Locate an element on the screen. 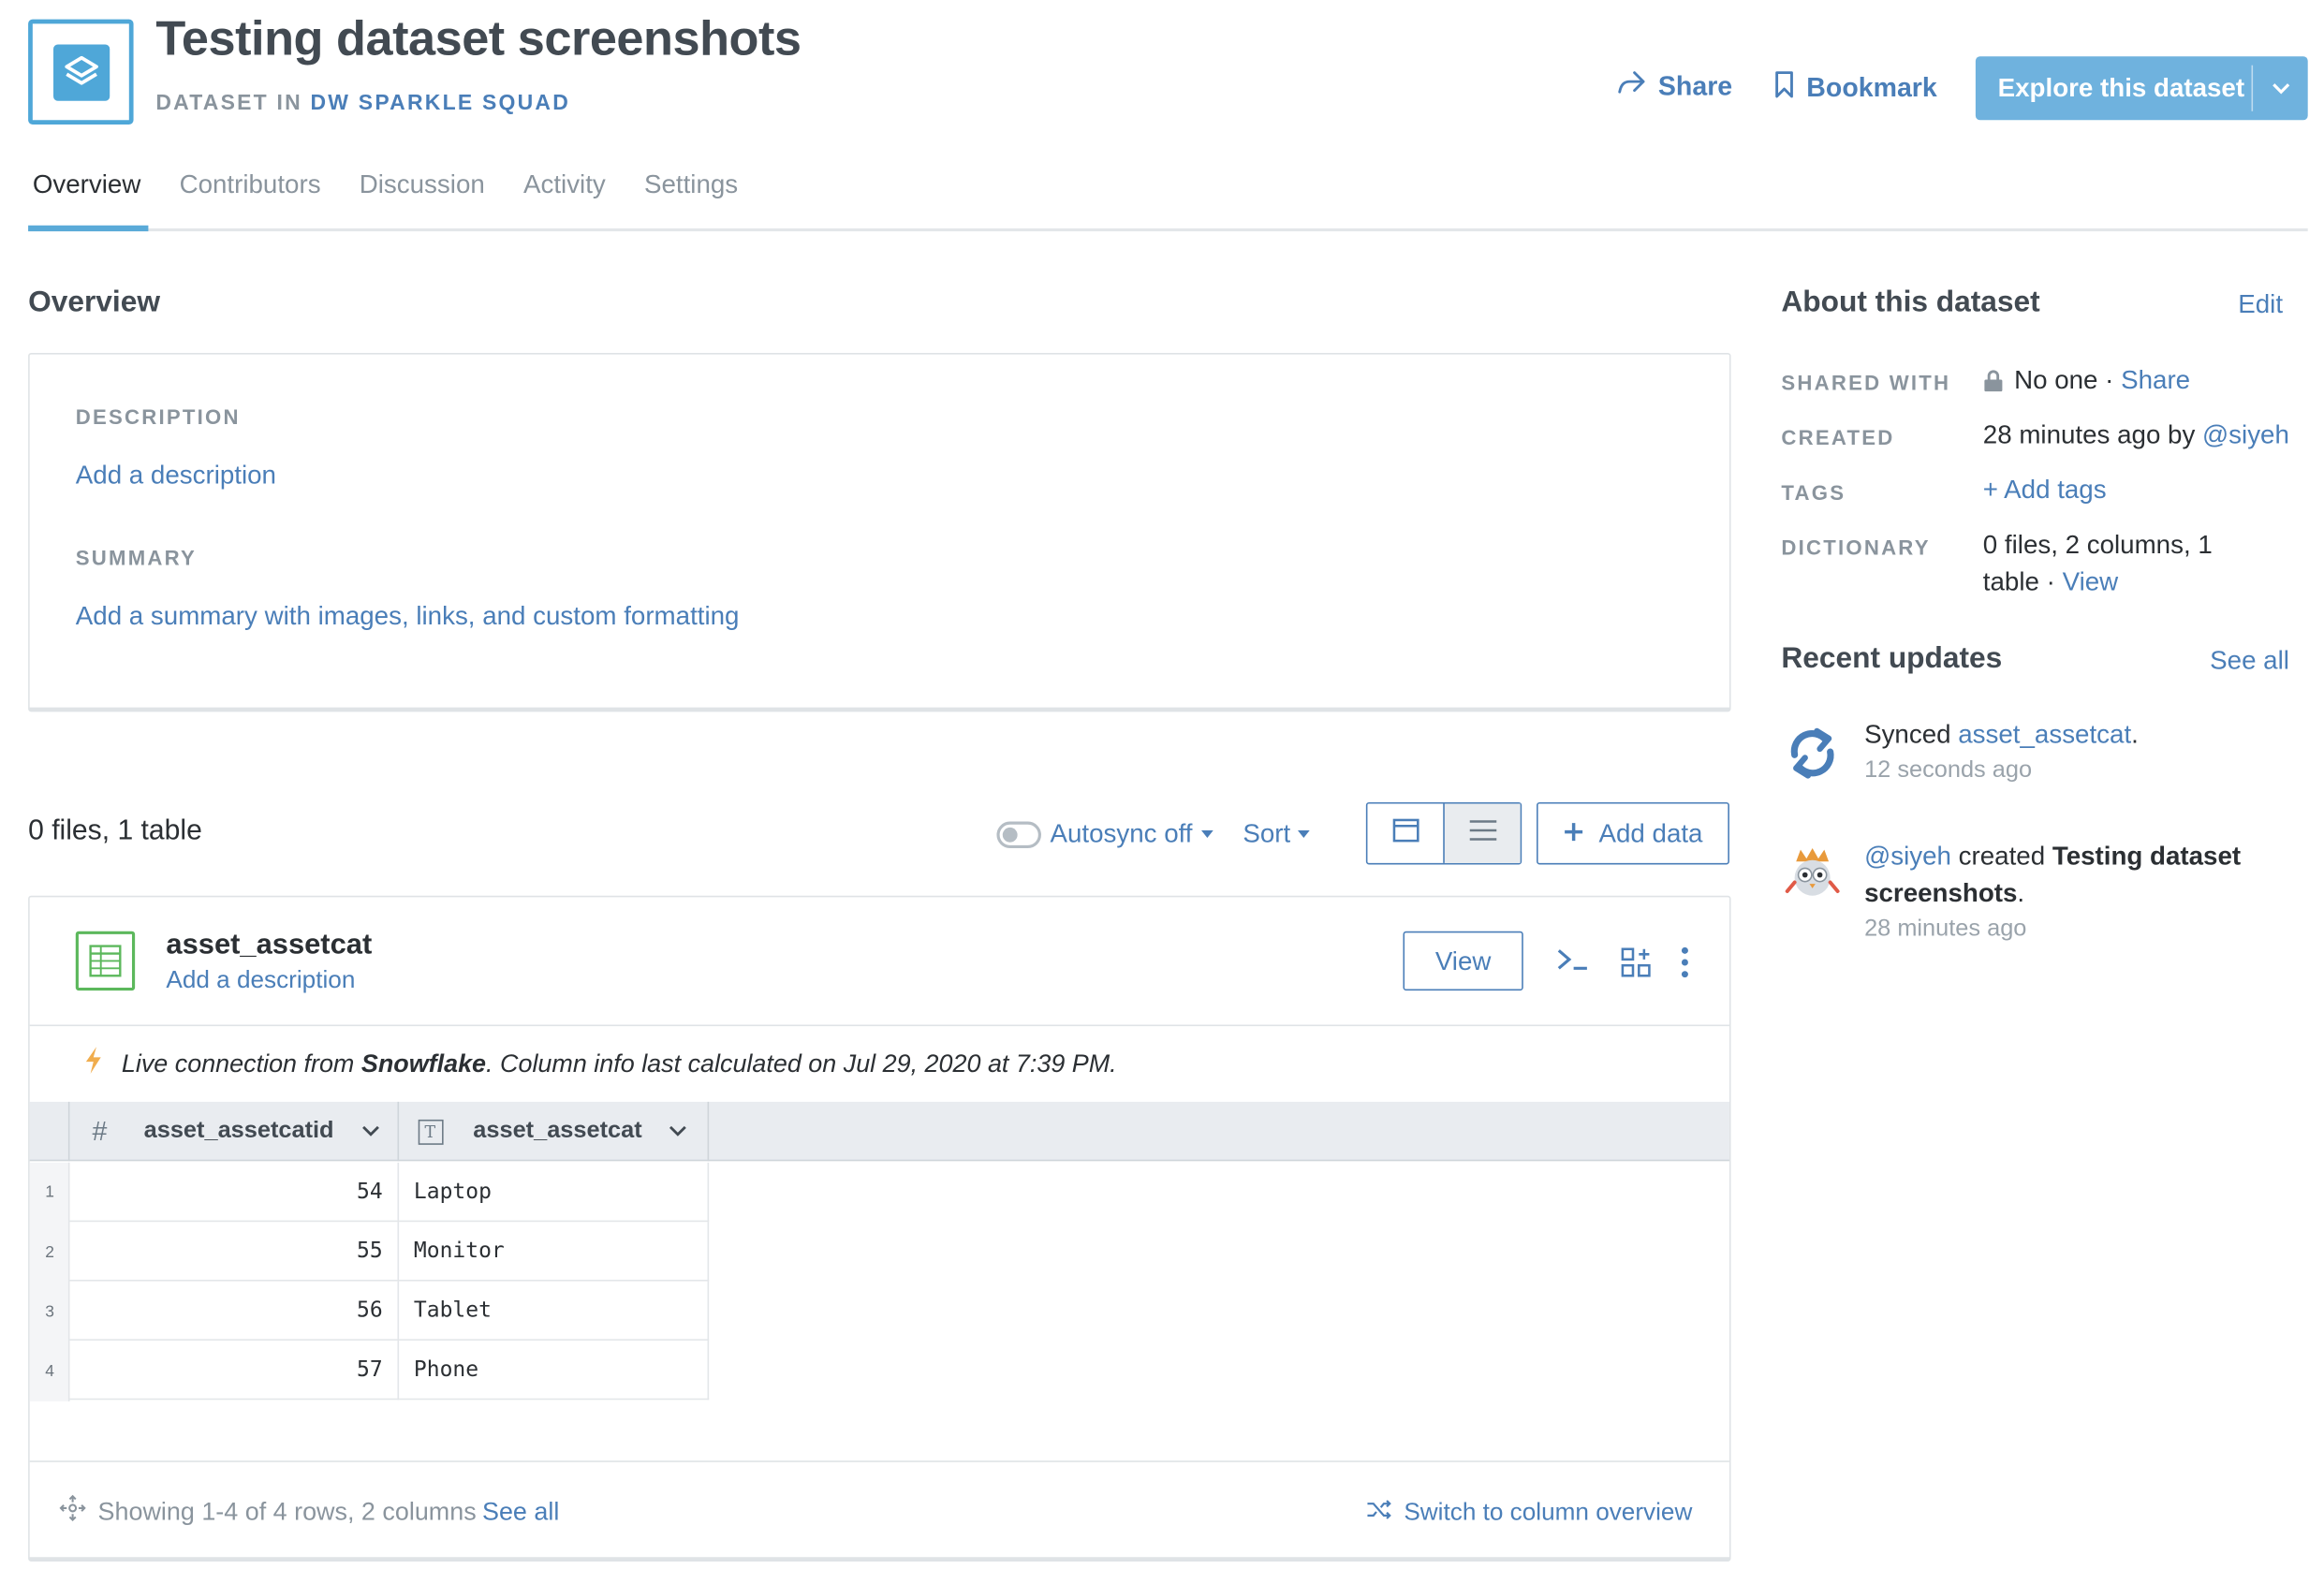  description-label: DESCRIPTION is located at coordinates (158, 416).